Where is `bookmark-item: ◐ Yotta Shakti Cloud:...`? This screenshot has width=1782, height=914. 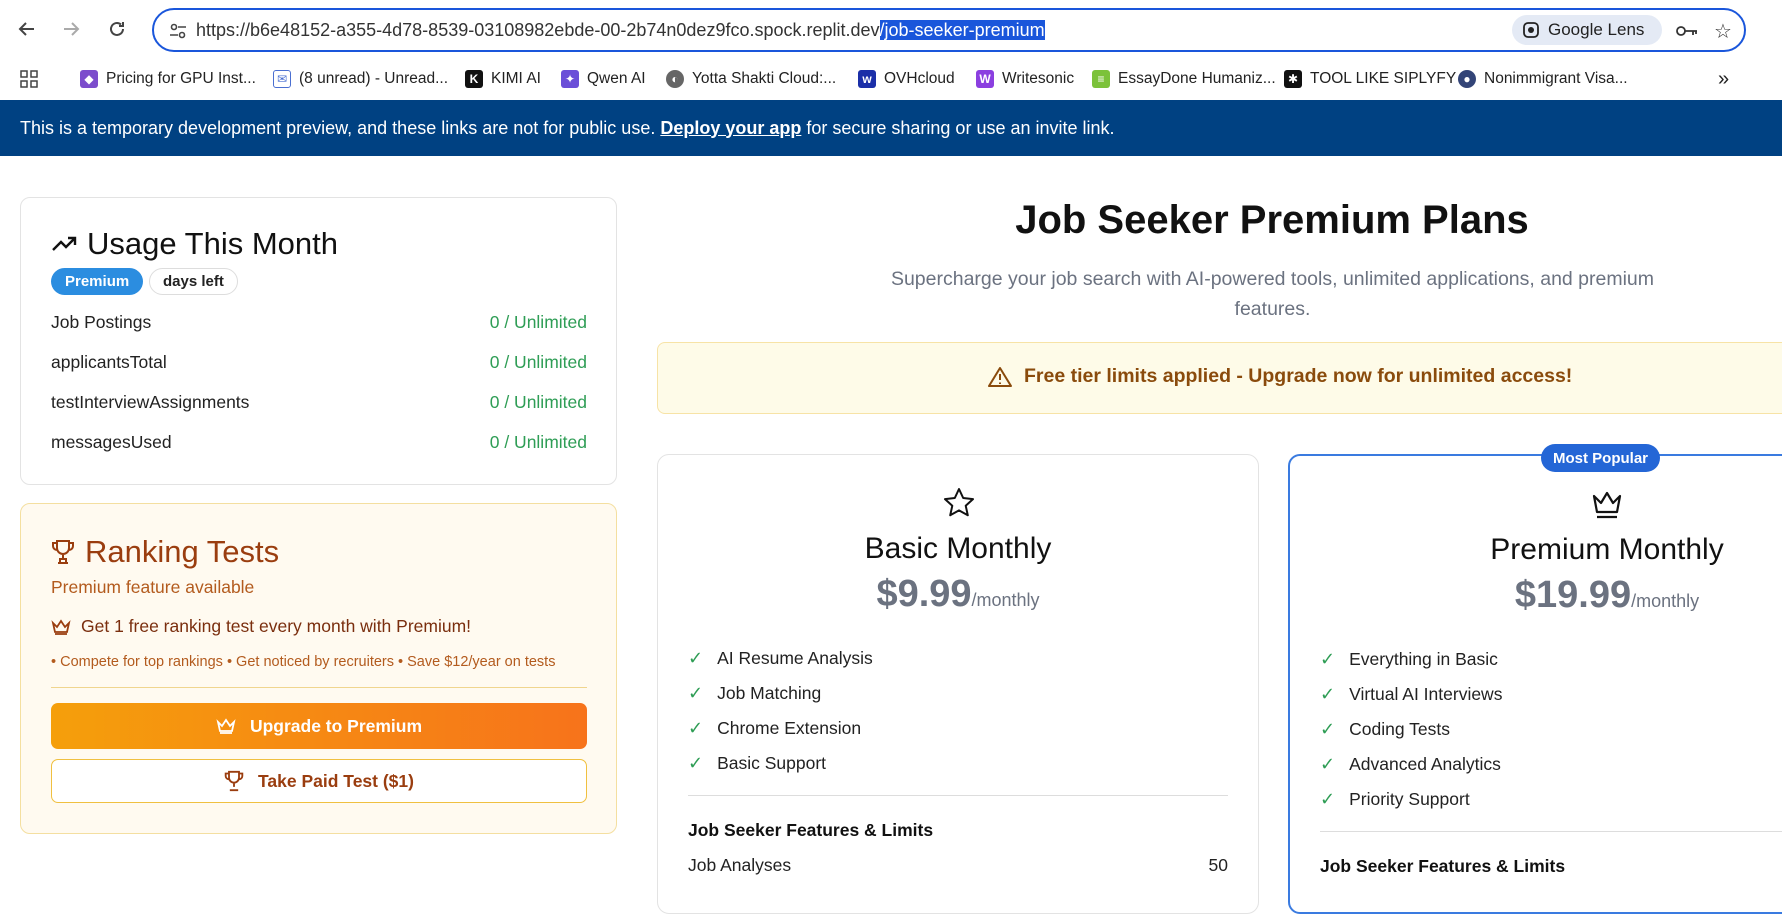 bookmark-item: ◐ Yotta Shakti Cloud:... is located at coordinates (751, 79).